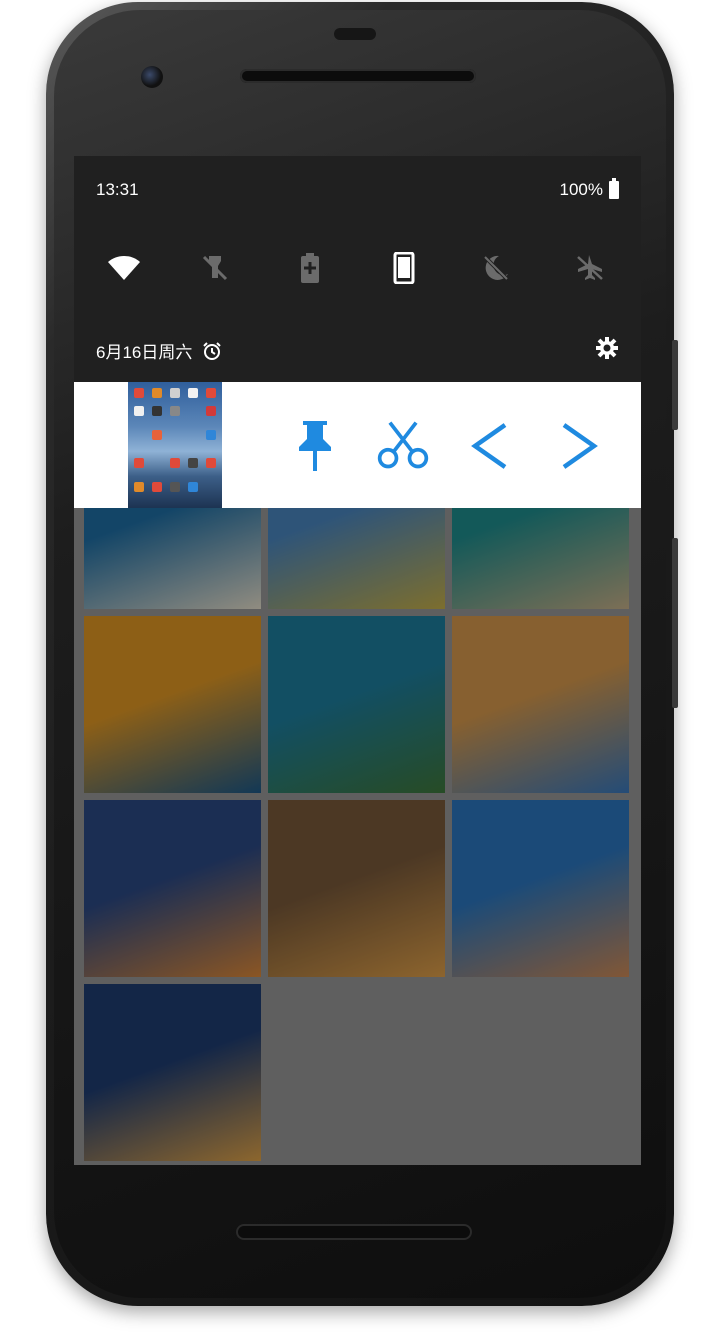 Image resolution: width=720 pixels, height=1332 pixels. Describe the element at coordinates (212, 350) in the screenshot. I see `alarm-icon` at that location.